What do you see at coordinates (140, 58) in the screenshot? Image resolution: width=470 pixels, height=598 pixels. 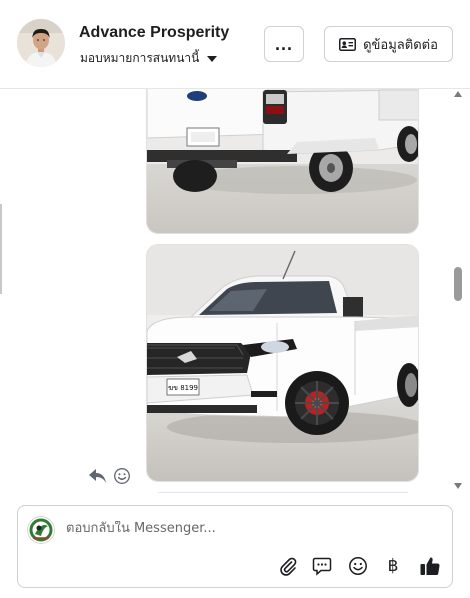 I see `assign-label: มอบหมายการสนทนานี้` at bounding box center [140, 58].